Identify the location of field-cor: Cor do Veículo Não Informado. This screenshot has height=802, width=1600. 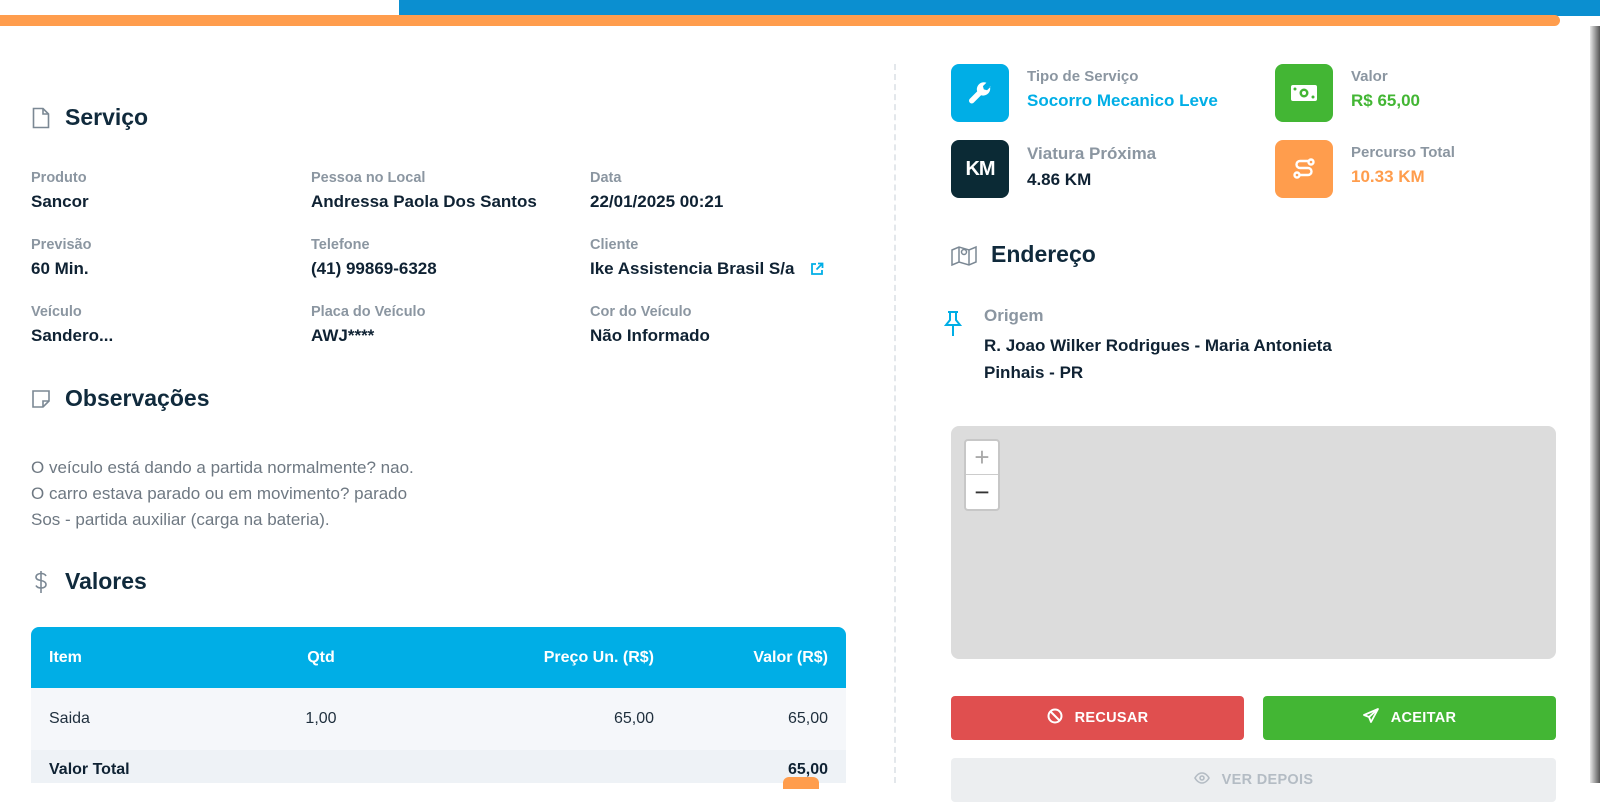
(650, 324).